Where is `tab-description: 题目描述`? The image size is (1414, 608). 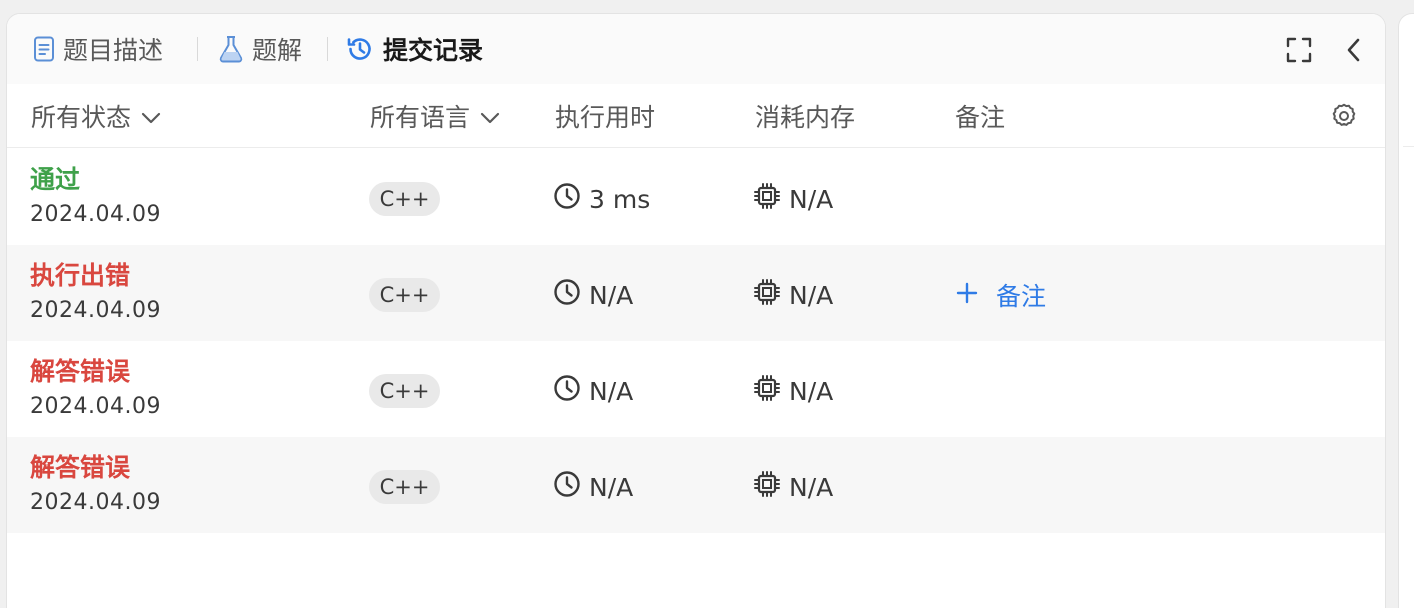 tab-description: 题目描述 is located at coordinates (98, 49).